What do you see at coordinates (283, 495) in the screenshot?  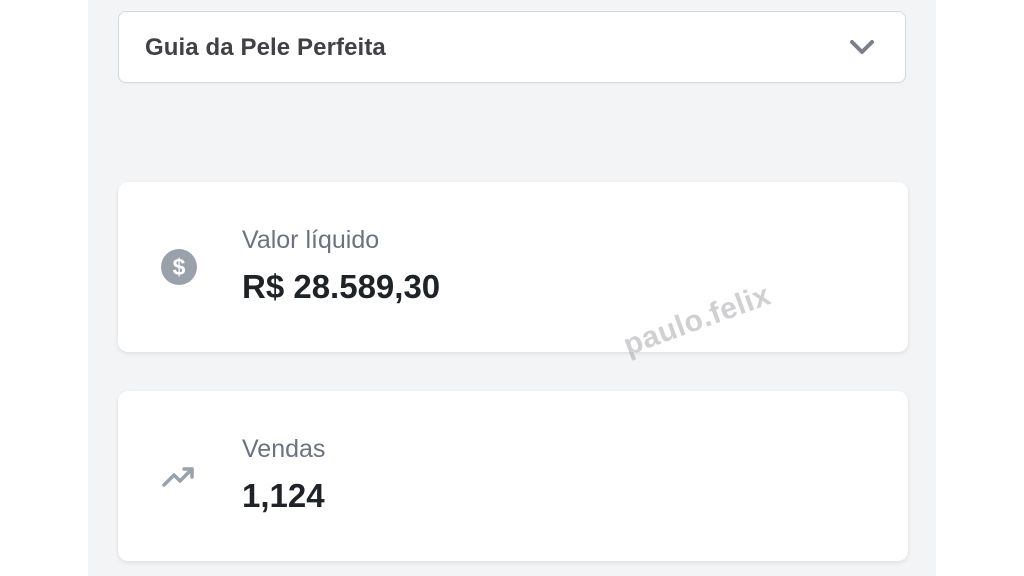 I see `sales-count: 1,124` at bounding box center [283, 495].